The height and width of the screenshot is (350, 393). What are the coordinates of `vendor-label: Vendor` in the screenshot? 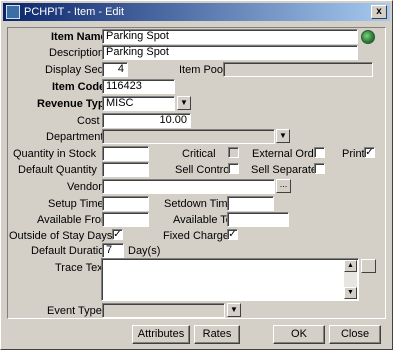 It's located at (84, 187).